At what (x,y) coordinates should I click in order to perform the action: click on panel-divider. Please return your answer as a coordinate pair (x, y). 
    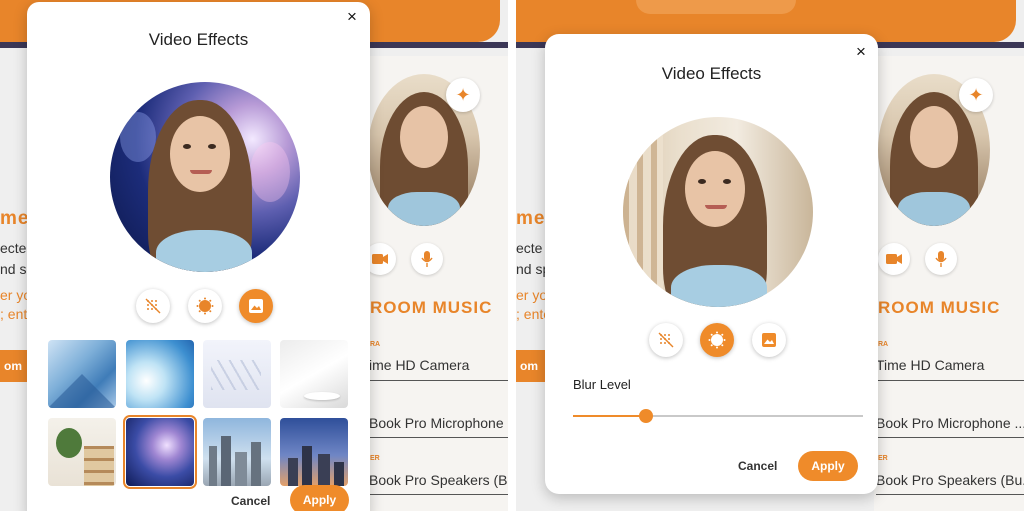
    Looking at the image, I should click on (512, 255).